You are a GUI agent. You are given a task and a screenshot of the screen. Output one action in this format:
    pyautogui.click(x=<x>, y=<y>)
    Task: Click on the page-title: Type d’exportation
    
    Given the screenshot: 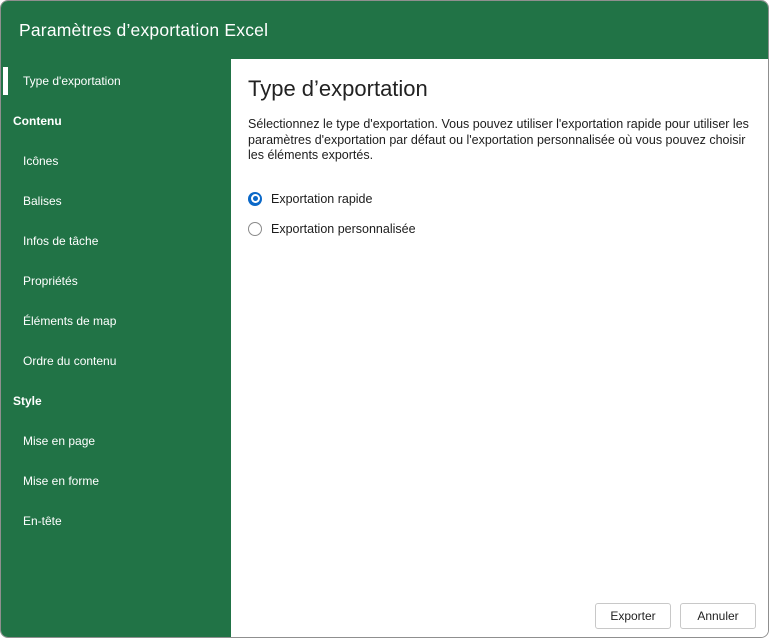 What is the action you would take?
    pyautogui.click(x=338, y=88)
    